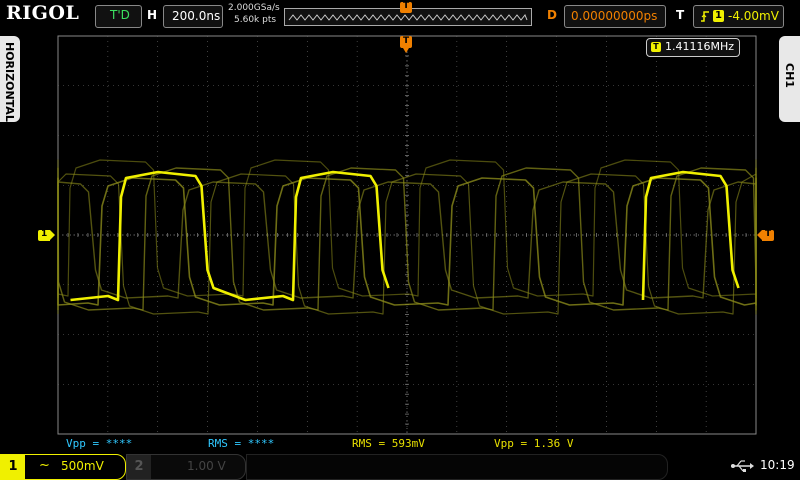 The width and height of the screenshot is (800, 480). I want to click on ch2-scale: 1.00 V, so click(206, 466).